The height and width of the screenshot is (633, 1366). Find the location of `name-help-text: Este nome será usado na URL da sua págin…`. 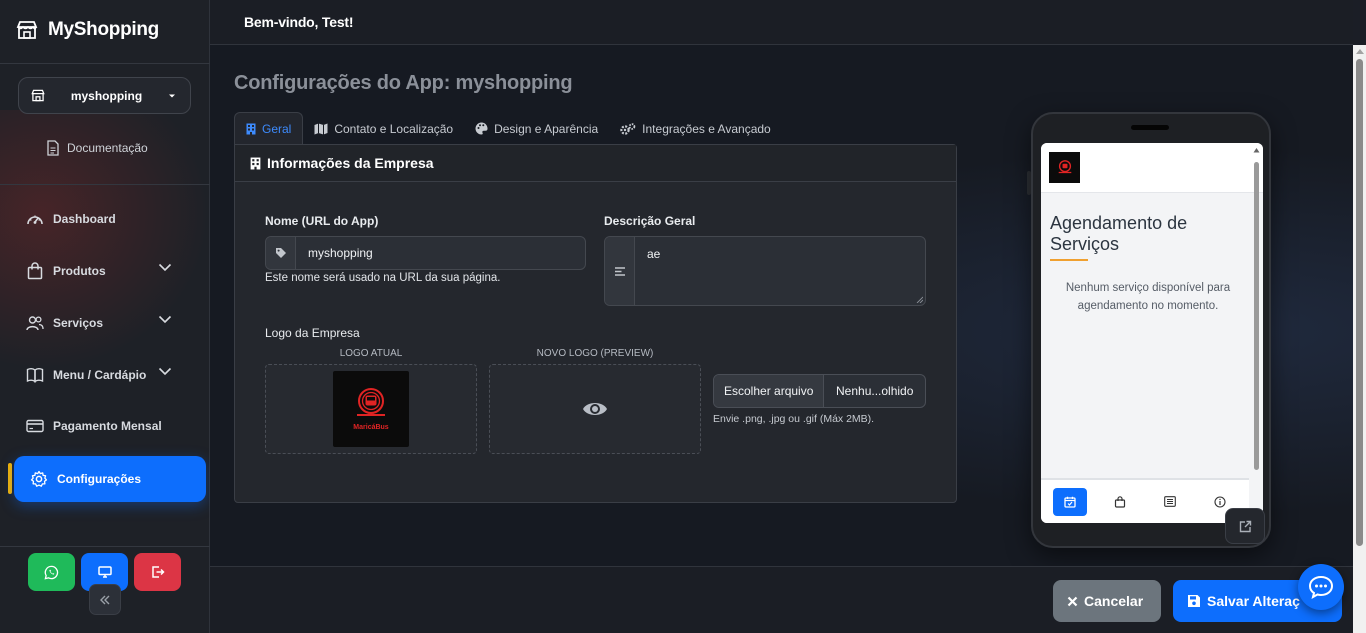

name-help-text: Este nome será usado na URL da sua págin… is located at coordinates (383, 278).